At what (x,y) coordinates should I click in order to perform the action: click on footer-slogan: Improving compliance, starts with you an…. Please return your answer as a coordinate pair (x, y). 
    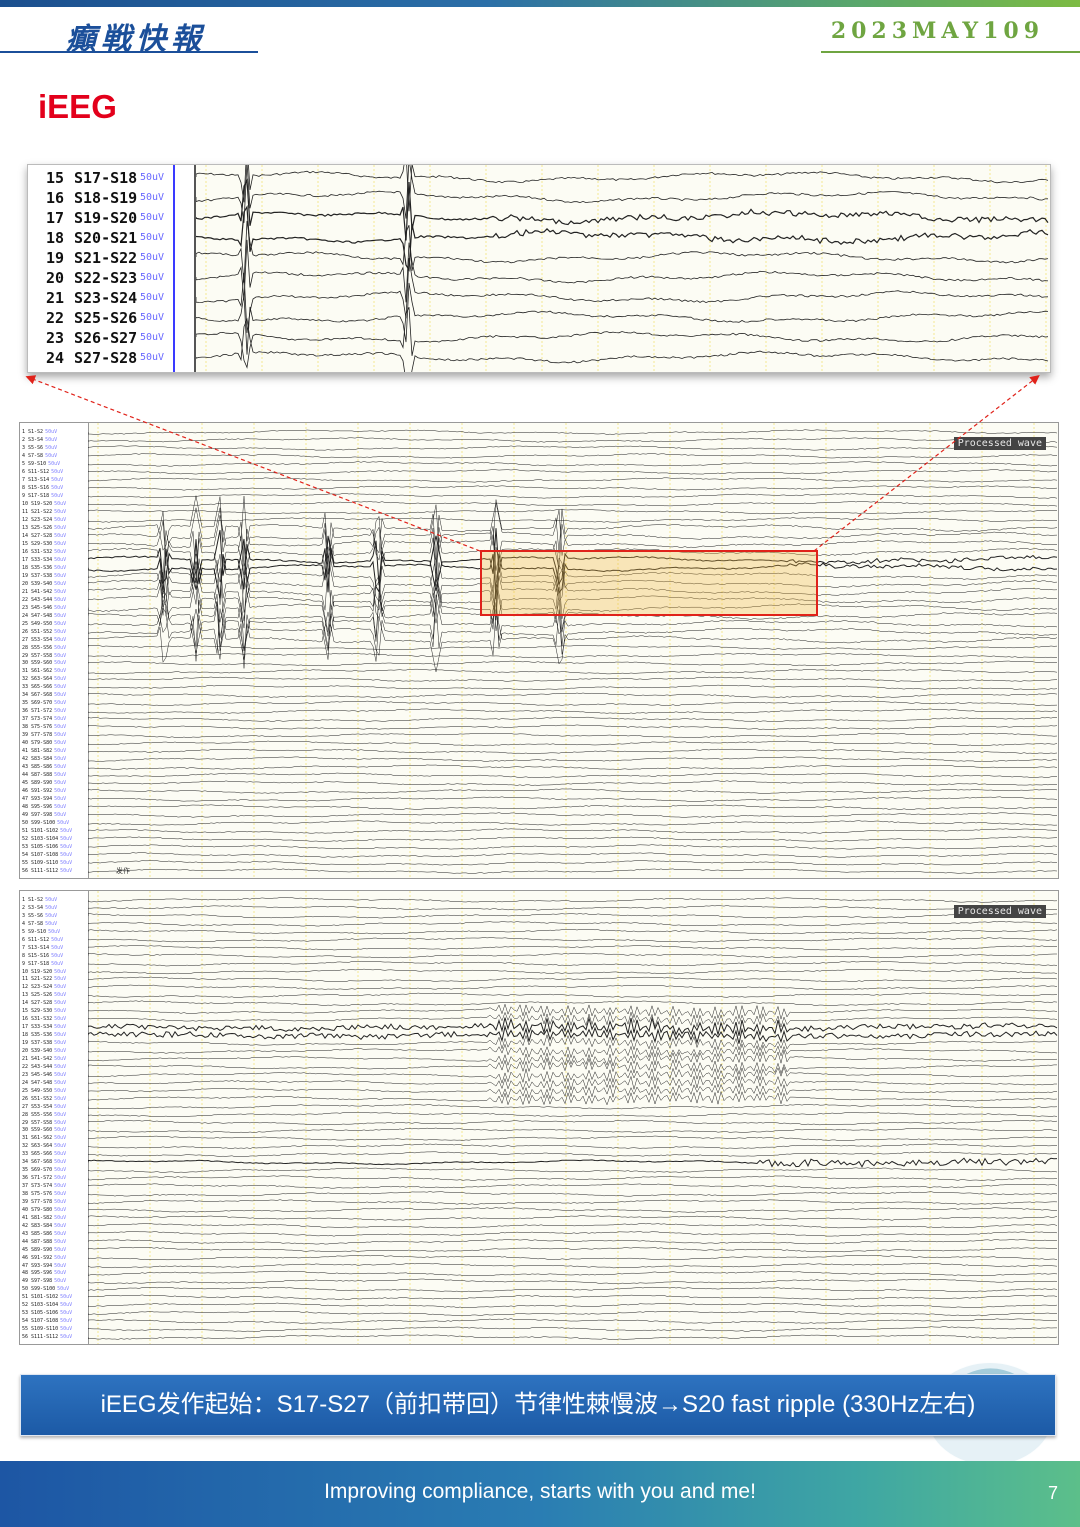
    Looking at the image, I should click on (540, 1491).